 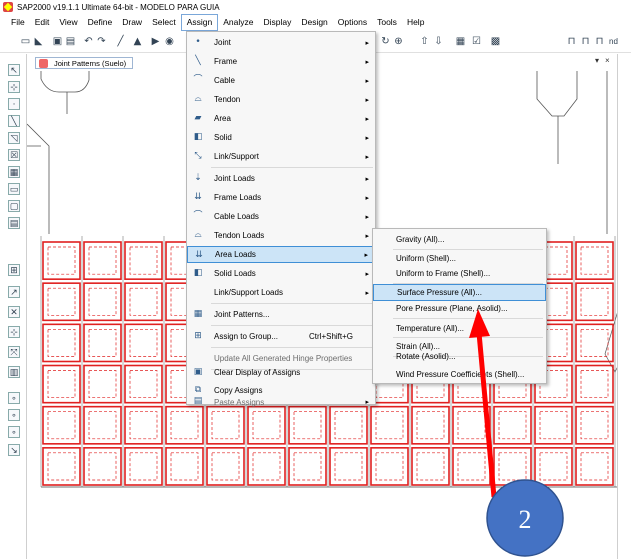 I want to click on menu-tools: Tools, so click(x=387, y=22).